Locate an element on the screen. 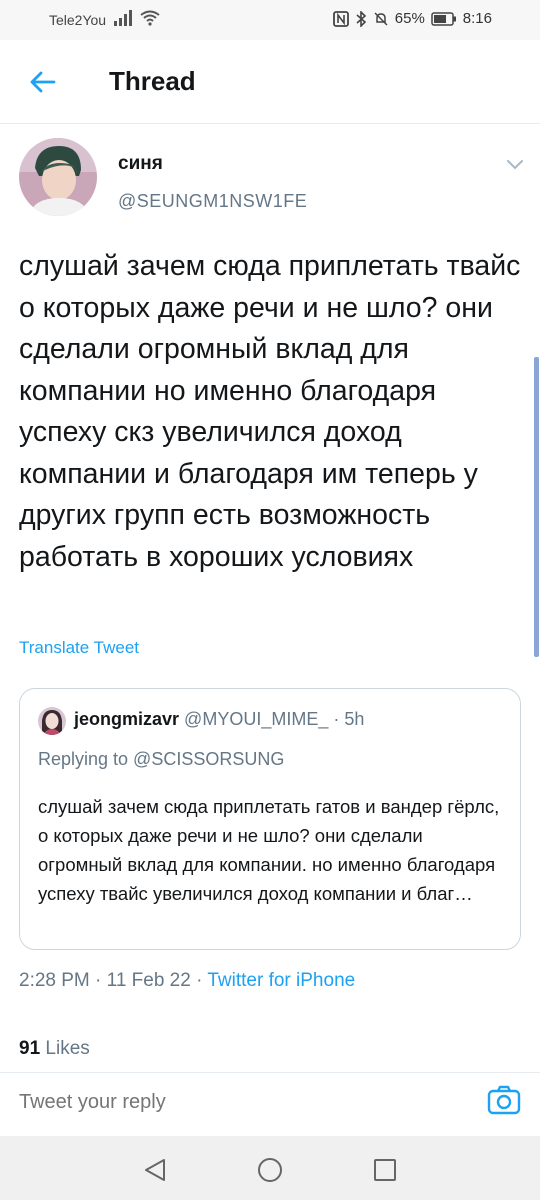 This screenshot has height=1200, width=540. tweet-time: 2:28 PM is located at coordinates (54, 980).